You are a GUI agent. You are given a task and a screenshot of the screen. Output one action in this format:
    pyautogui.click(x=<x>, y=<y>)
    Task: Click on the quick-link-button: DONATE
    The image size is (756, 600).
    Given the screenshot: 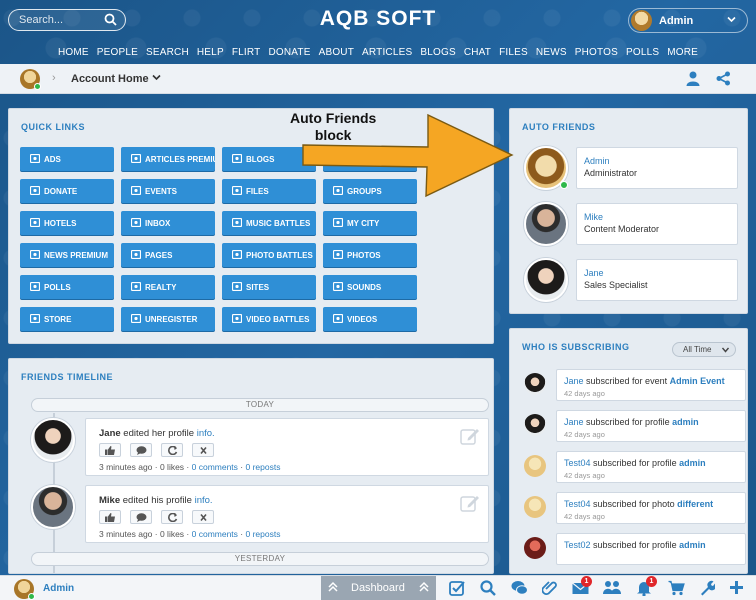 What is the action you would take?
    pyautogui.click(x=67, y=191)
    